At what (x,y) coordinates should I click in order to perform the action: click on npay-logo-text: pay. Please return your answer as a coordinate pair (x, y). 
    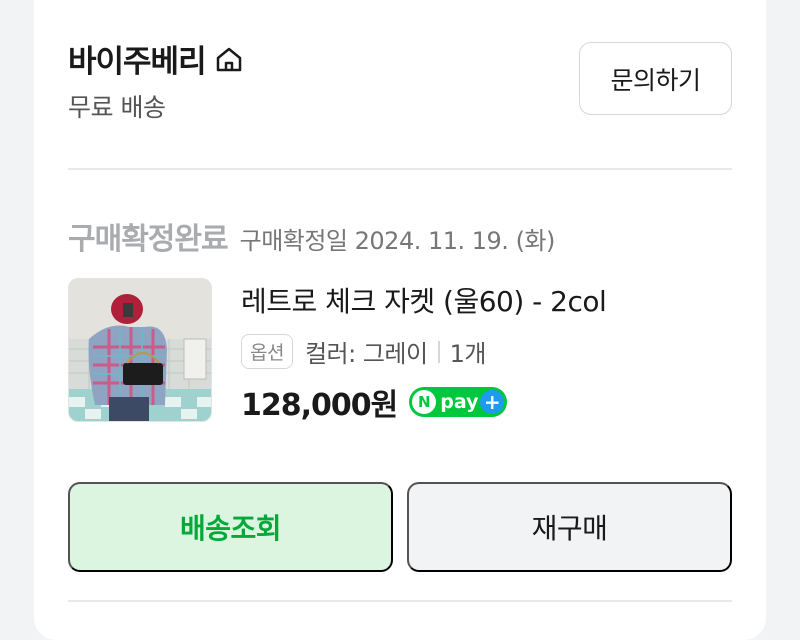
    Looking at the image, I should click on (459, 402).